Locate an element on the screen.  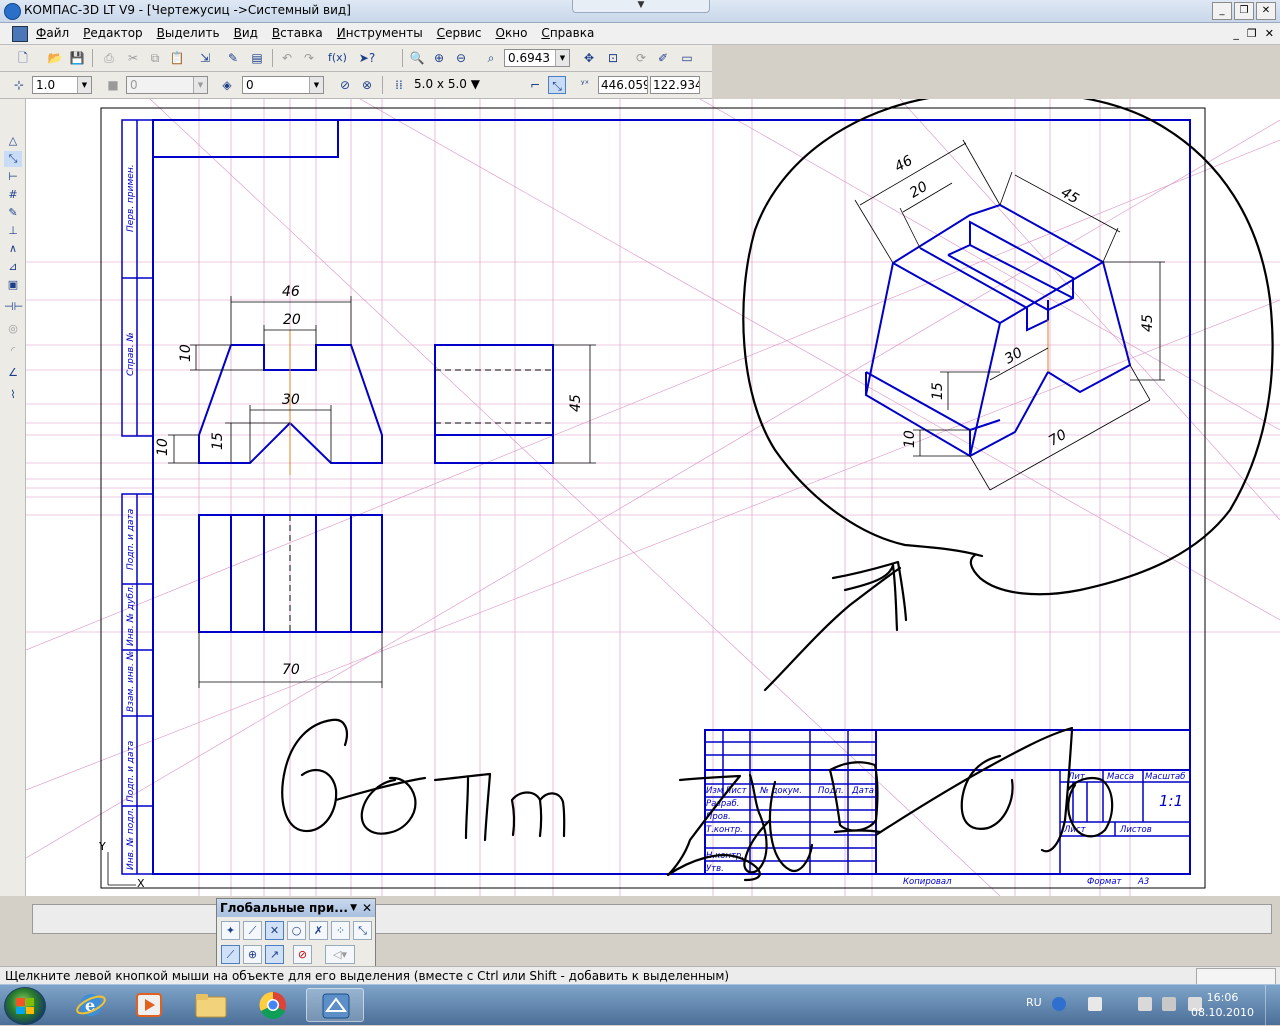
mdi-restore-button: ❐ is located at coordinates (1252, 33).